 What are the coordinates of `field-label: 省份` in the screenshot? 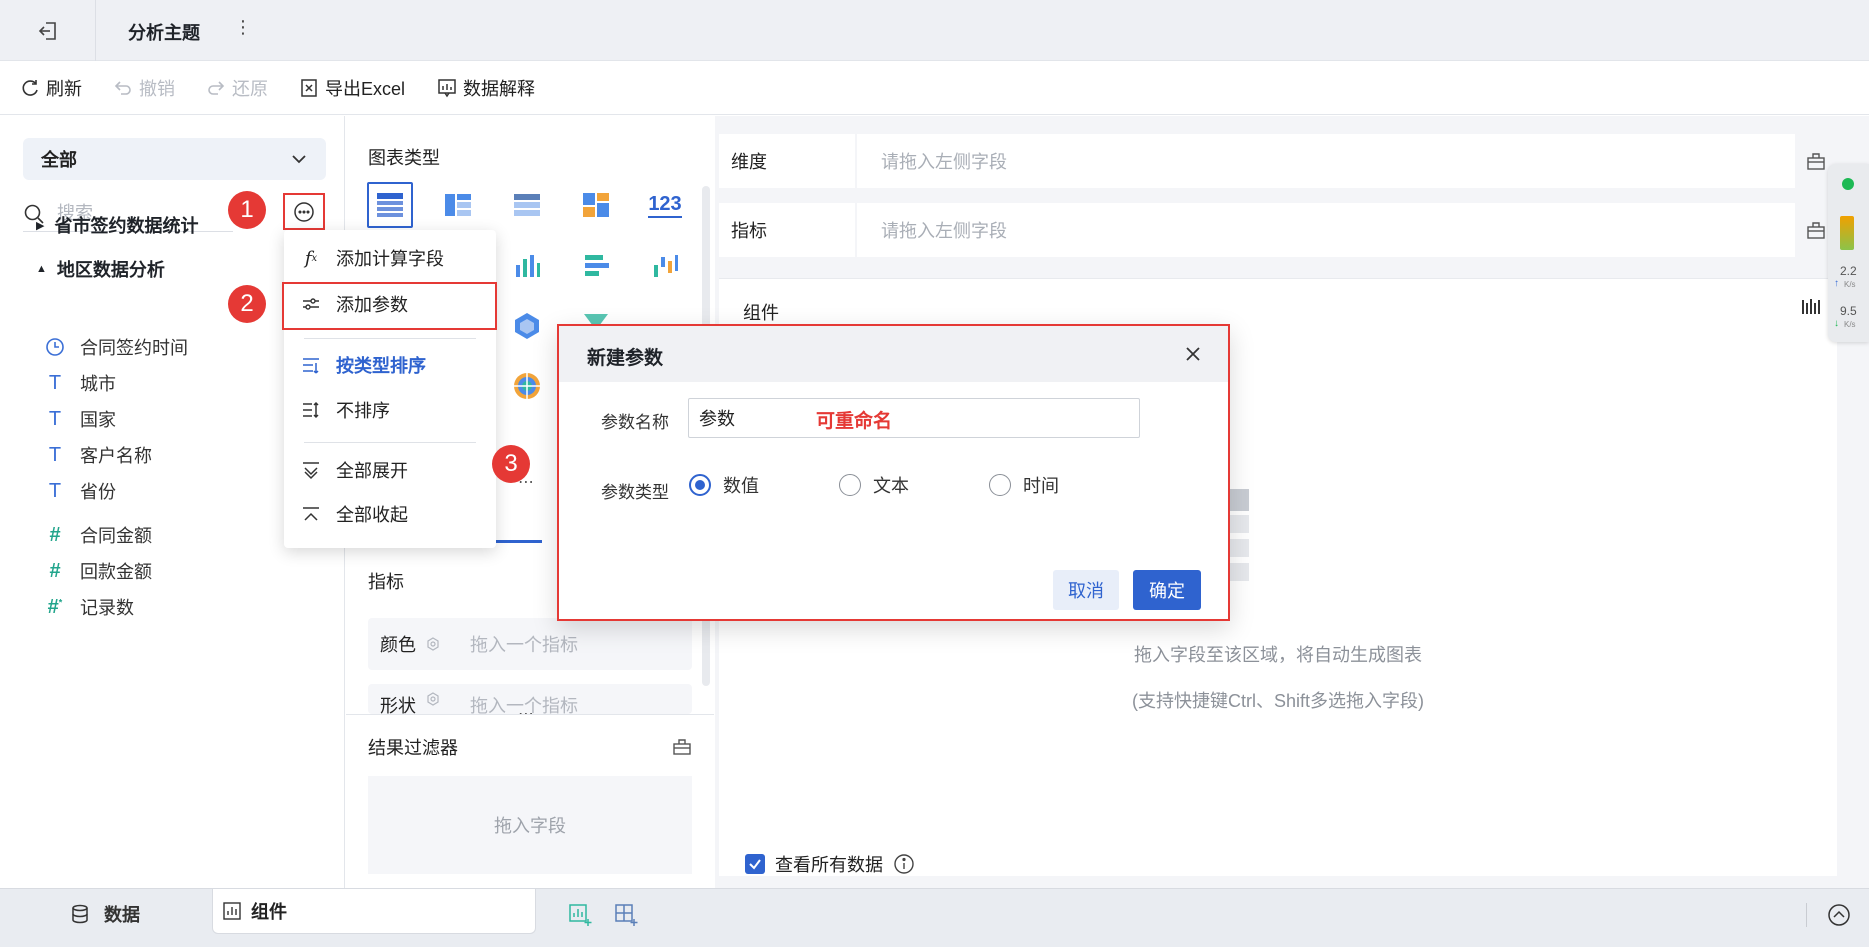 It's located at (98, 492).